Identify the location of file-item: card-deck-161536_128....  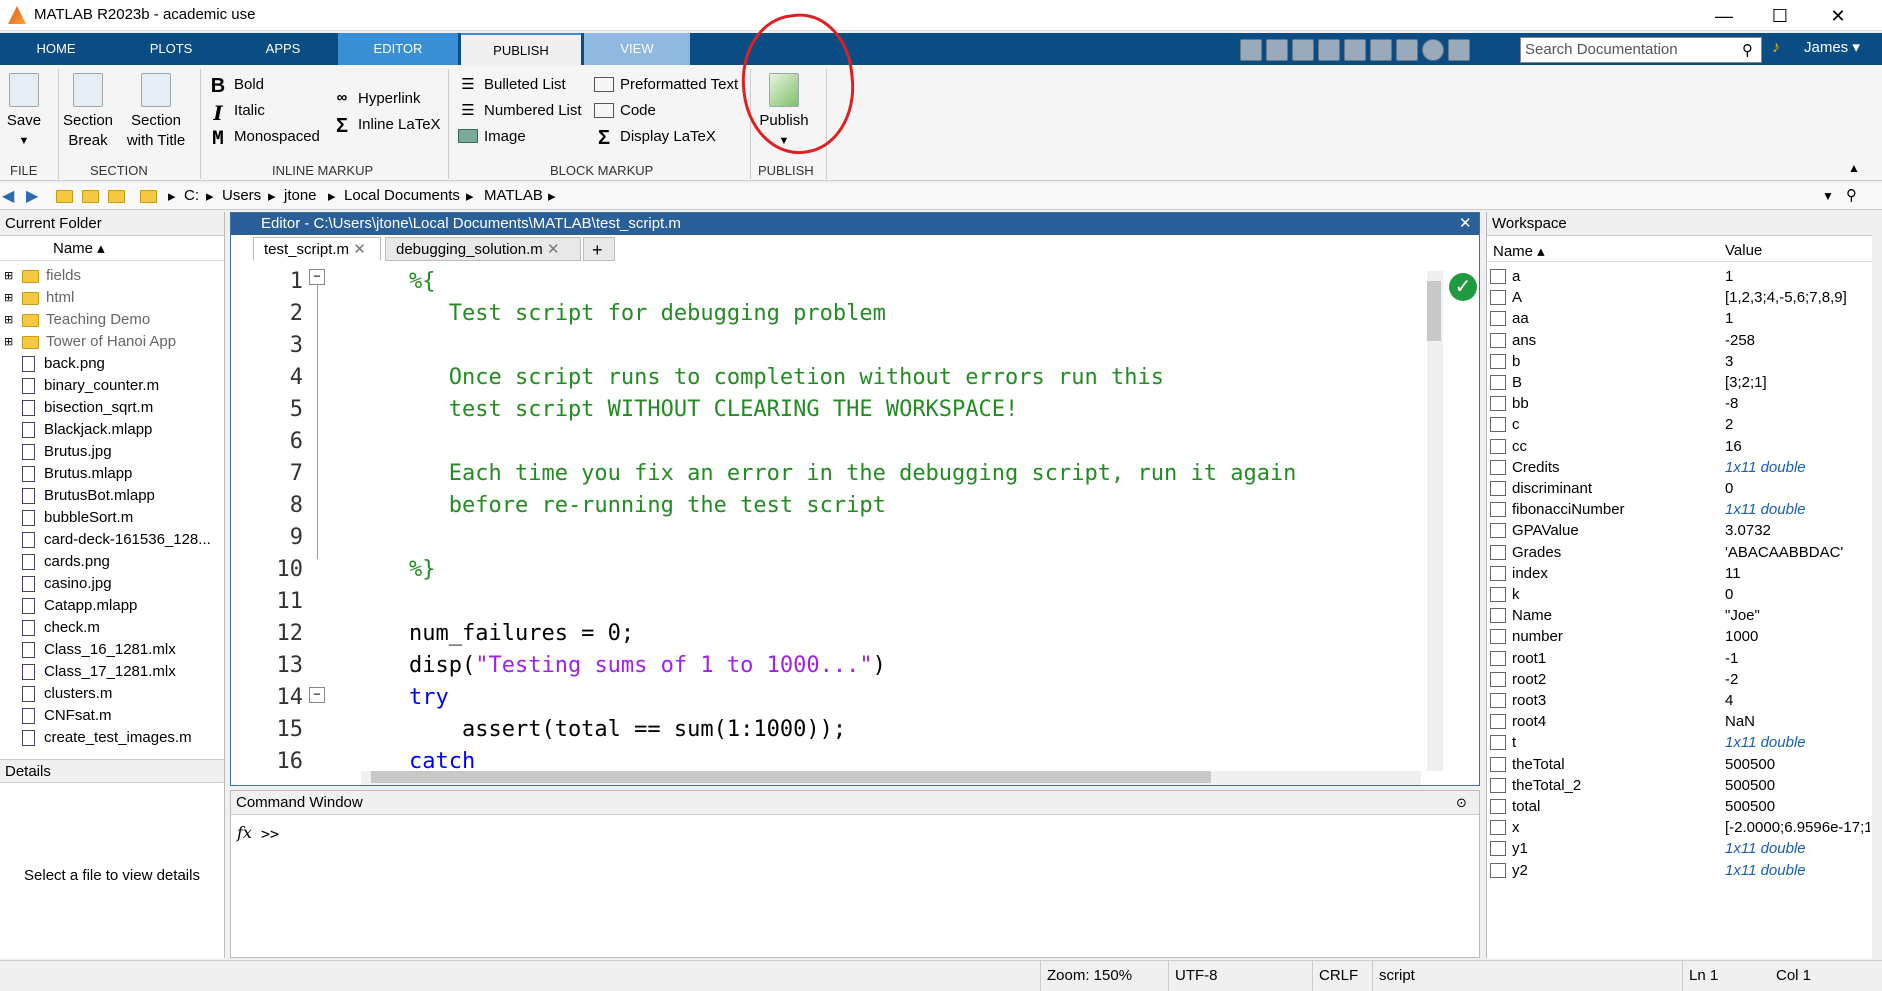
(112, 540).